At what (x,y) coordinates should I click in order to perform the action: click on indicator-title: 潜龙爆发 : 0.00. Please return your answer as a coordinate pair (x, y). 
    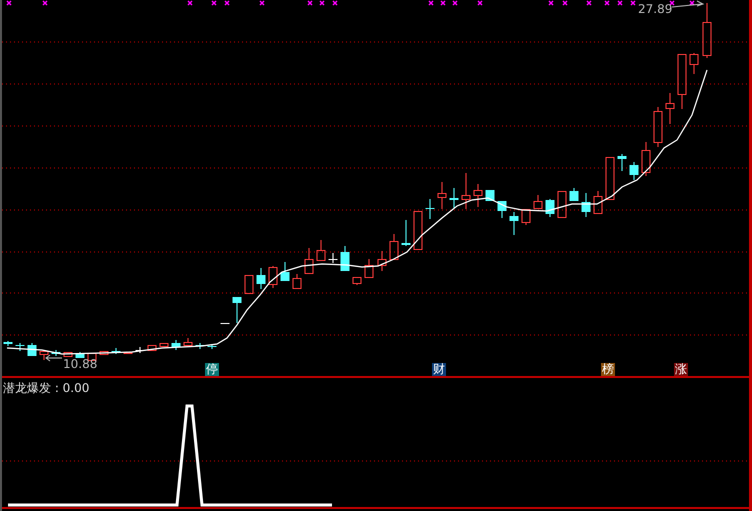
    Looking at the image, I should click on (46, 388).